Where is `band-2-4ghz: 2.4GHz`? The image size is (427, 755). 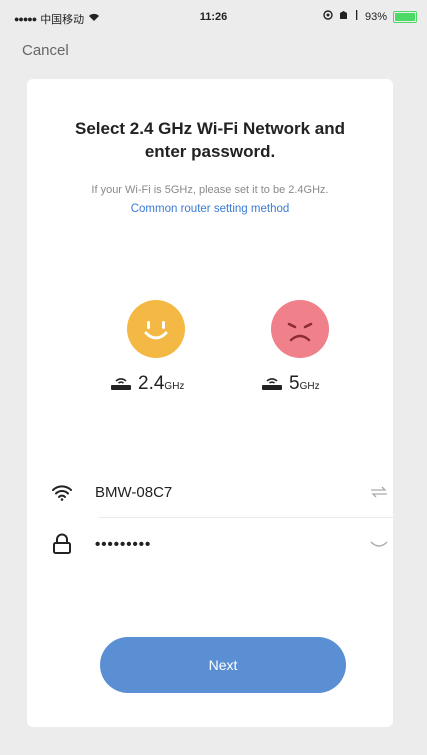
band-2-4ghz: 2.4GHz is located at coordinates (147, 384).